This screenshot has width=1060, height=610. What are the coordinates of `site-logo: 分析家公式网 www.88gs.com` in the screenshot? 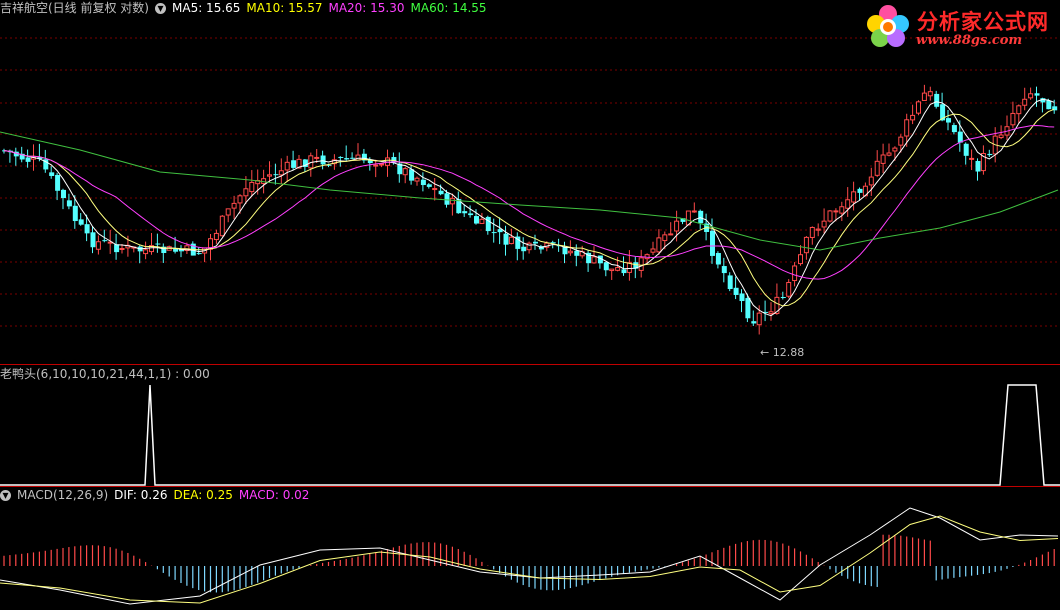 It's located at (960, 27).